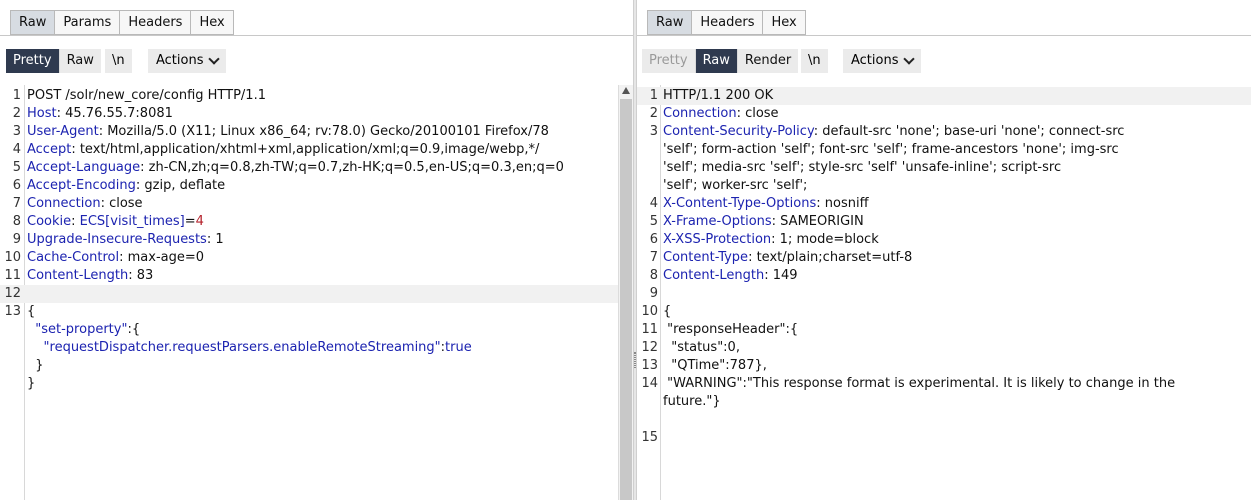 This screenshot has height=500, width=1251. I want to click on splitter-grip-icon, so click(635, 360).